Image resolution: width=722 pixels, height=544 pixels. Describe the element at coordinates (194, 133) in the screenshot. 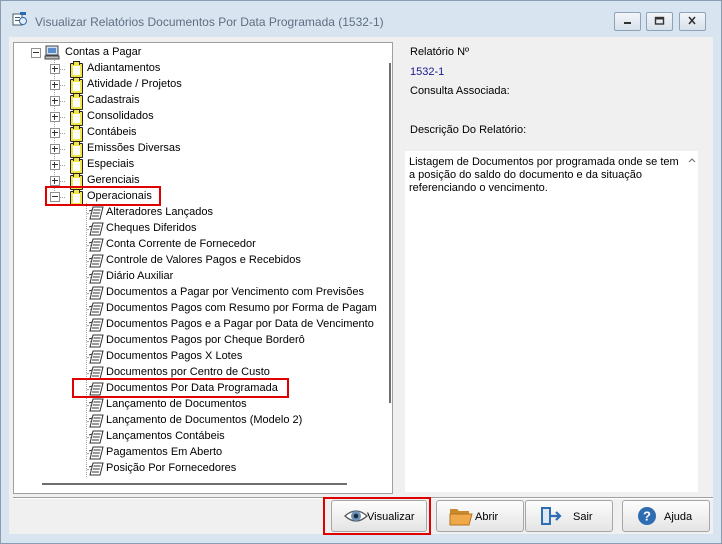

I see `tree-folder-node: Contábeis` at that location.